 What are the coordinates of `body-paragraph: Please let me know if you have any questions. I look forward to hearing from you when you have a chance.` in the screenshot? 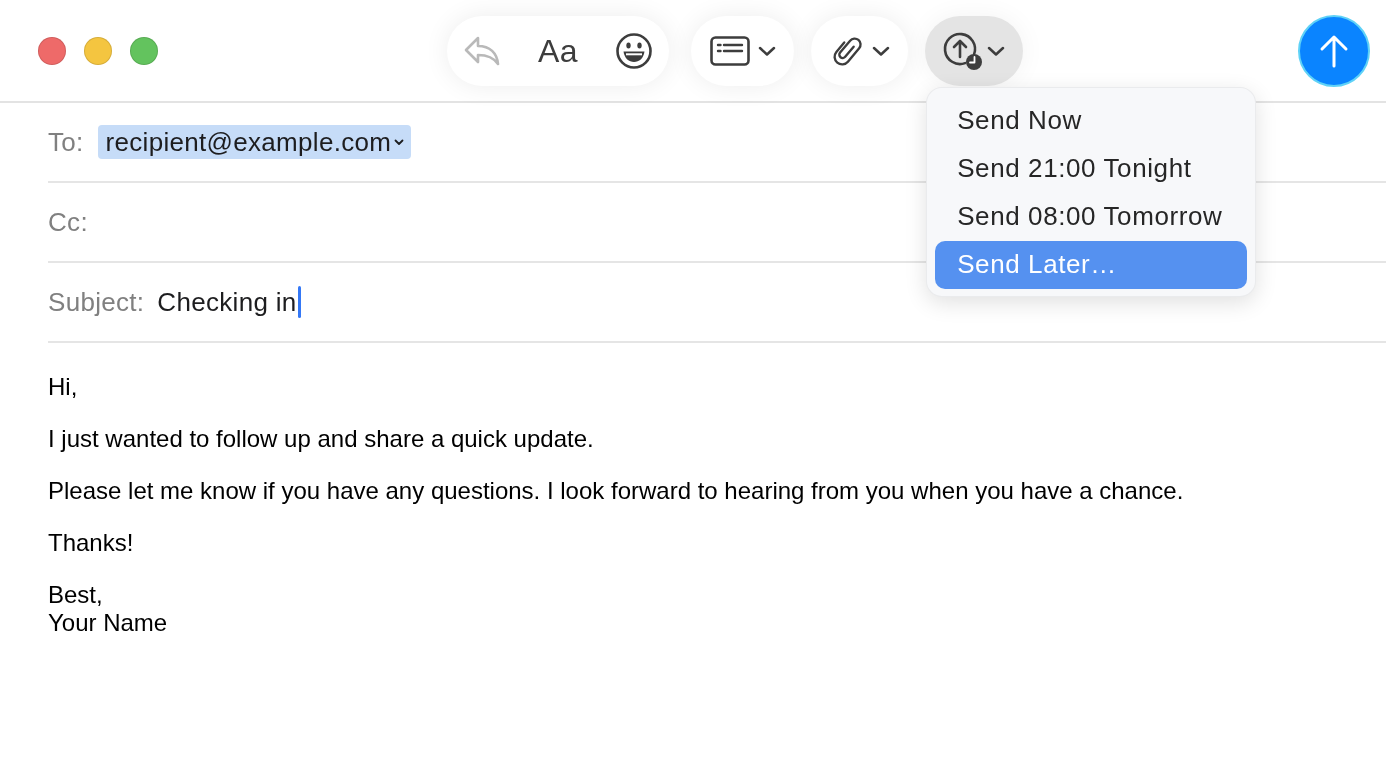 It's located at (616, 491).